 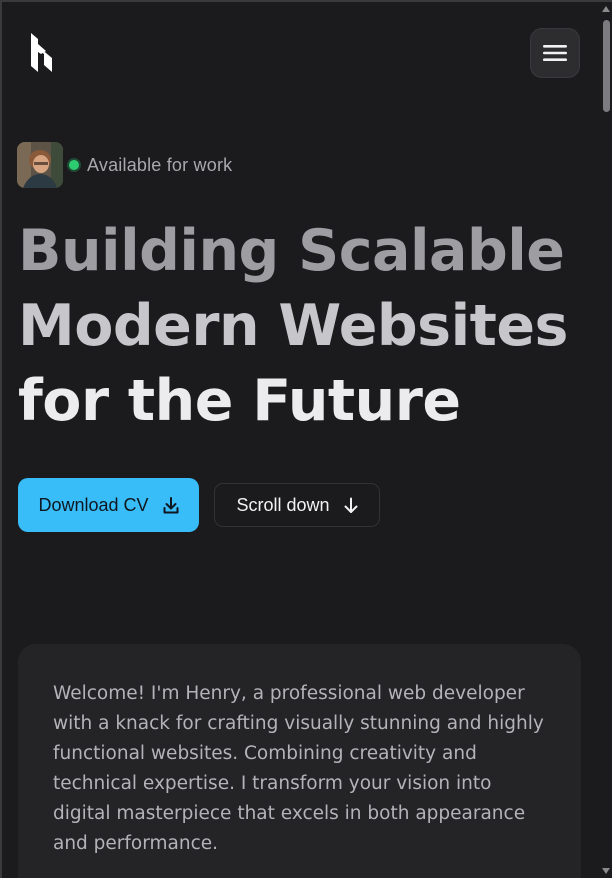 I want to click on download-cv-button: Download CV, so click(x=108, y=505).